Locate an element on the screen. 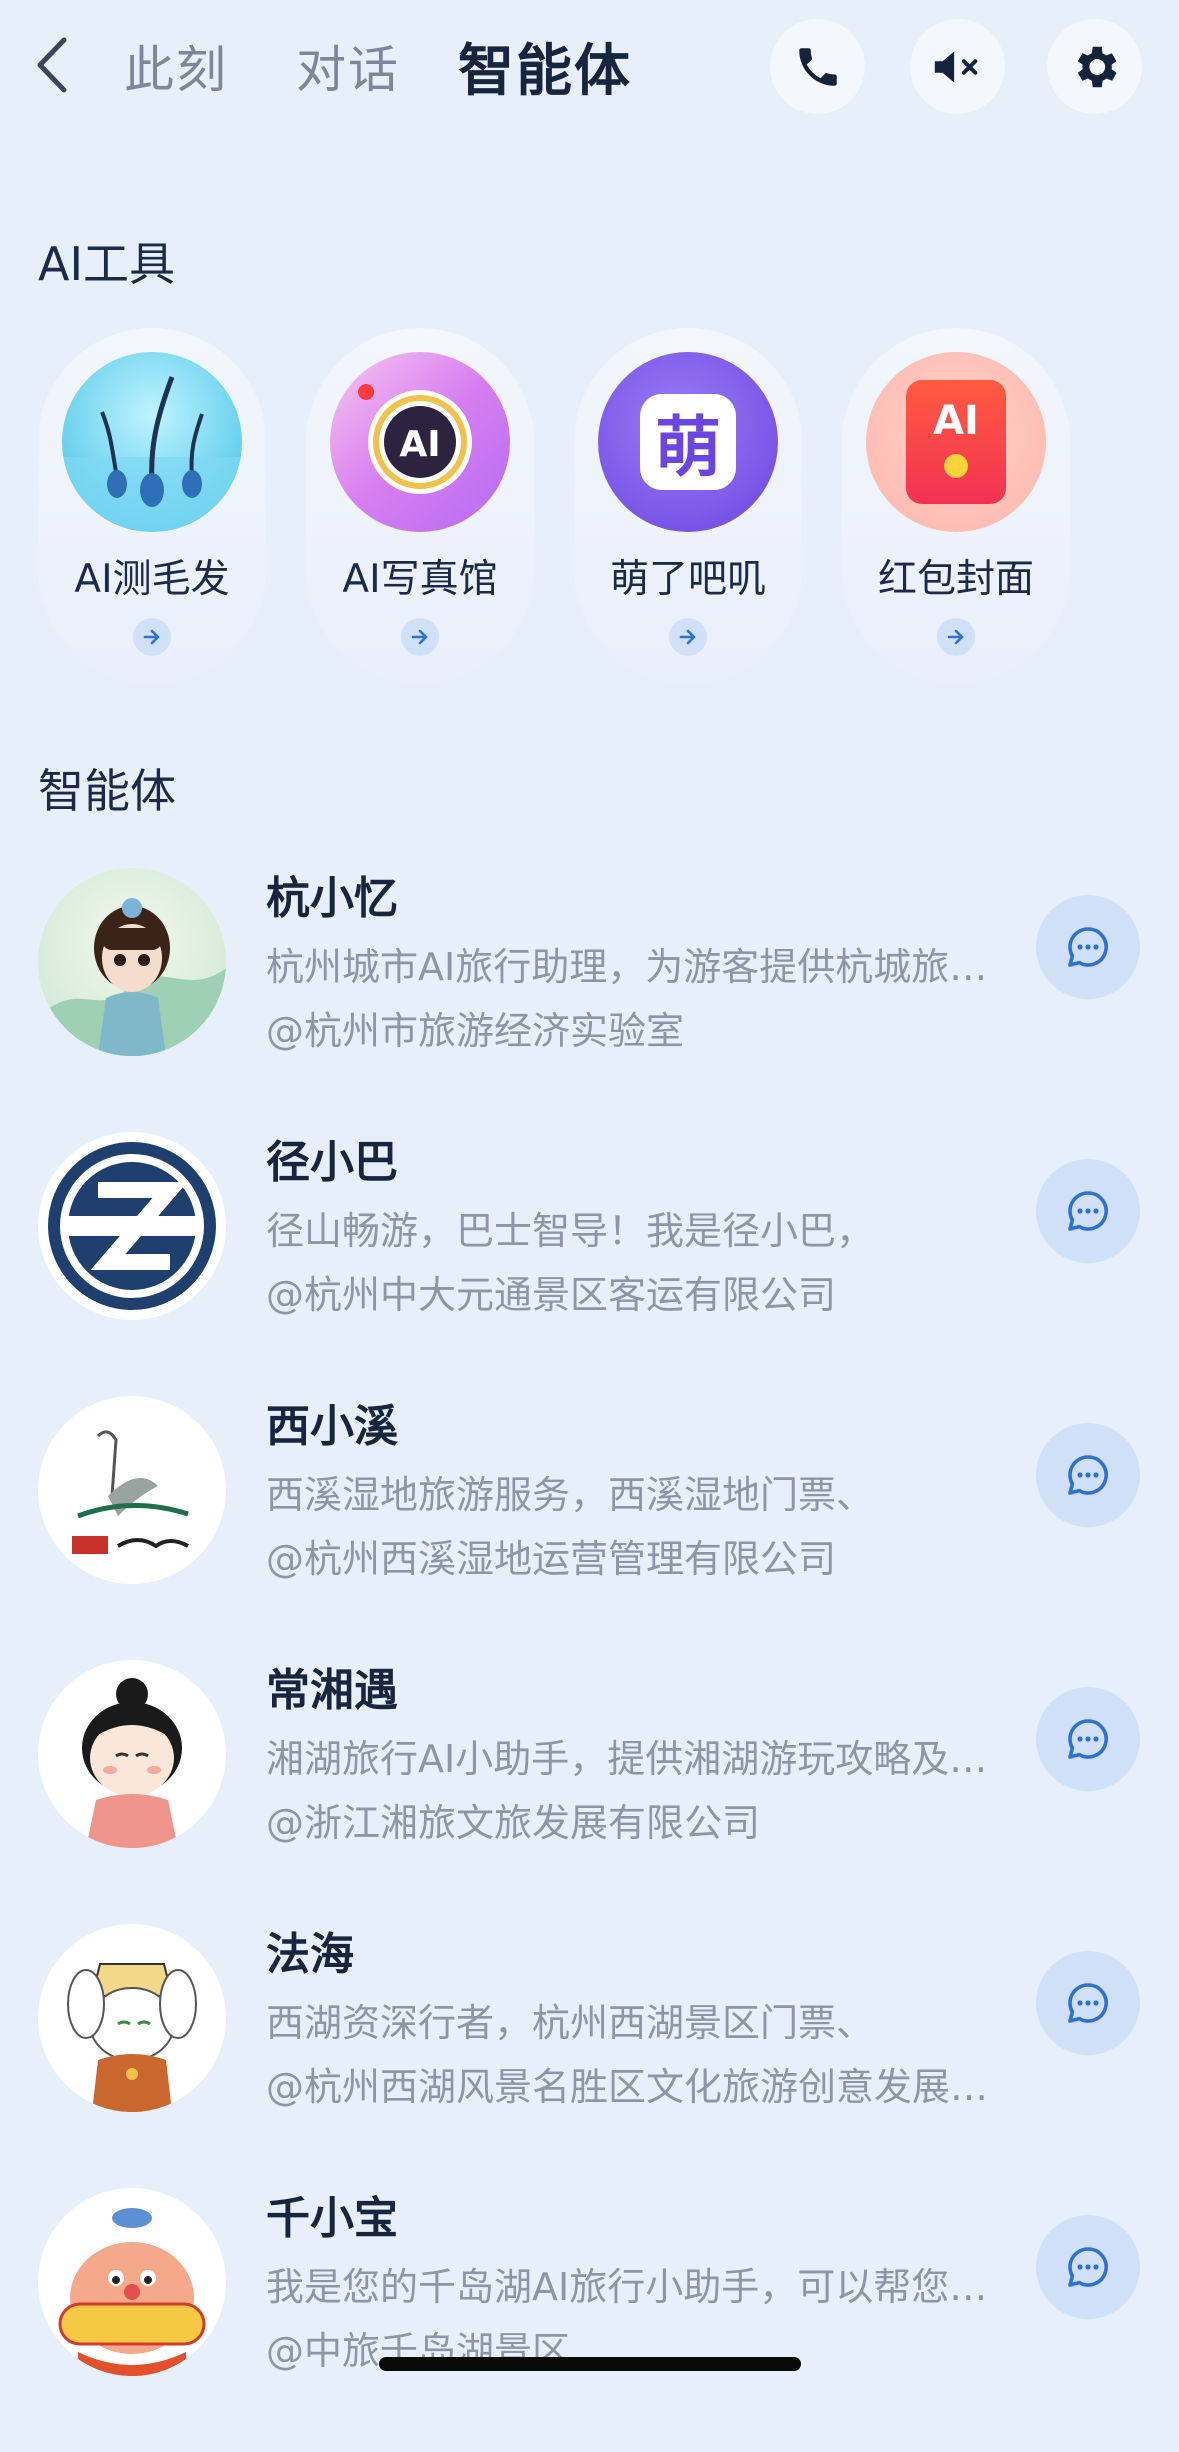 This screenshot has height=2452, width=1179. tools-section-title: AI工具 is located at coordinates (107, 264).